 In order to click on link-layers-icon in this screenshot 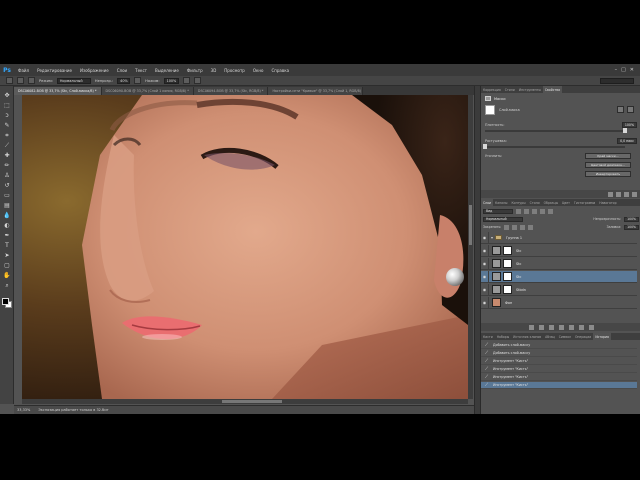, I will do `click(531, 327)`.